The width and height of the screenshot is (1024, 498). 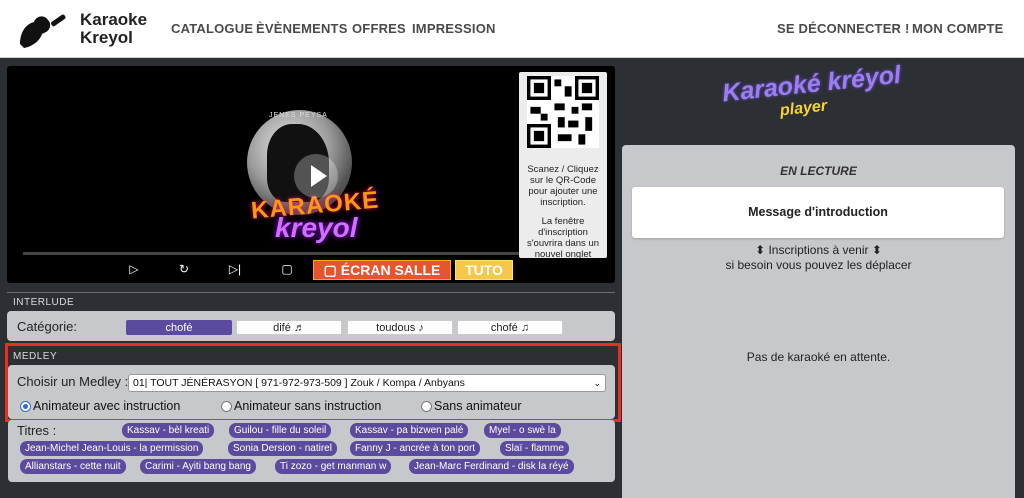 I want to click on player-subtitle: player, so click(x=803, y=108).